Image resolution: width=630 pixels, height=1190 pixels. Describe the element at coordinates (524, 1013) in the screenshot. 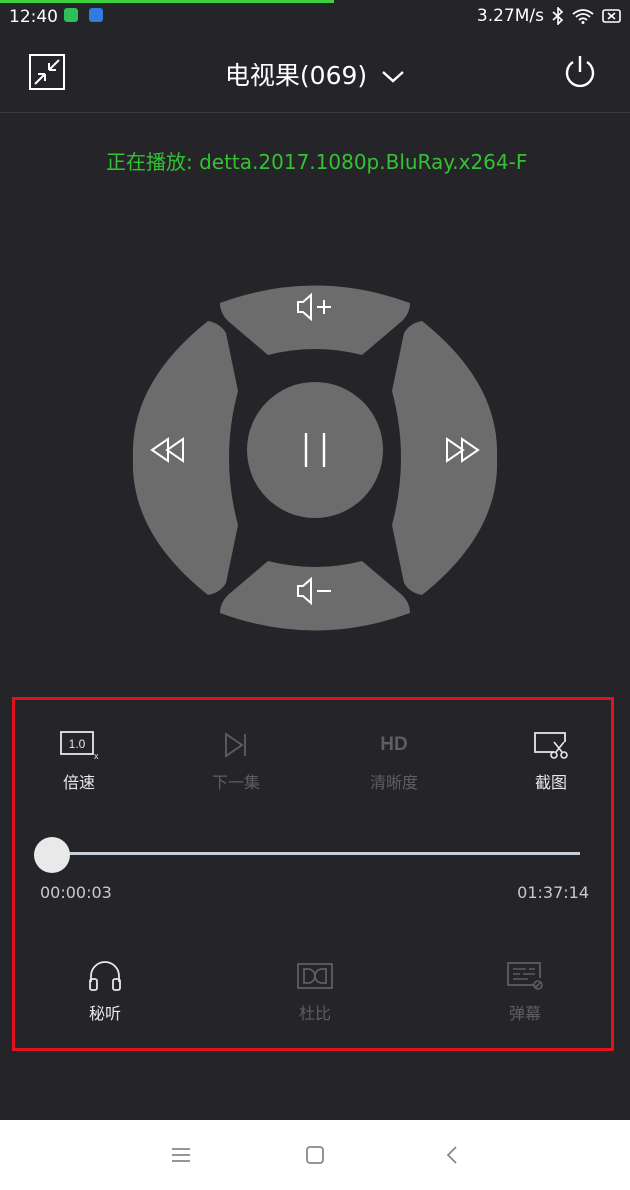

I see `danmaku-label: 弹幕` at that location.